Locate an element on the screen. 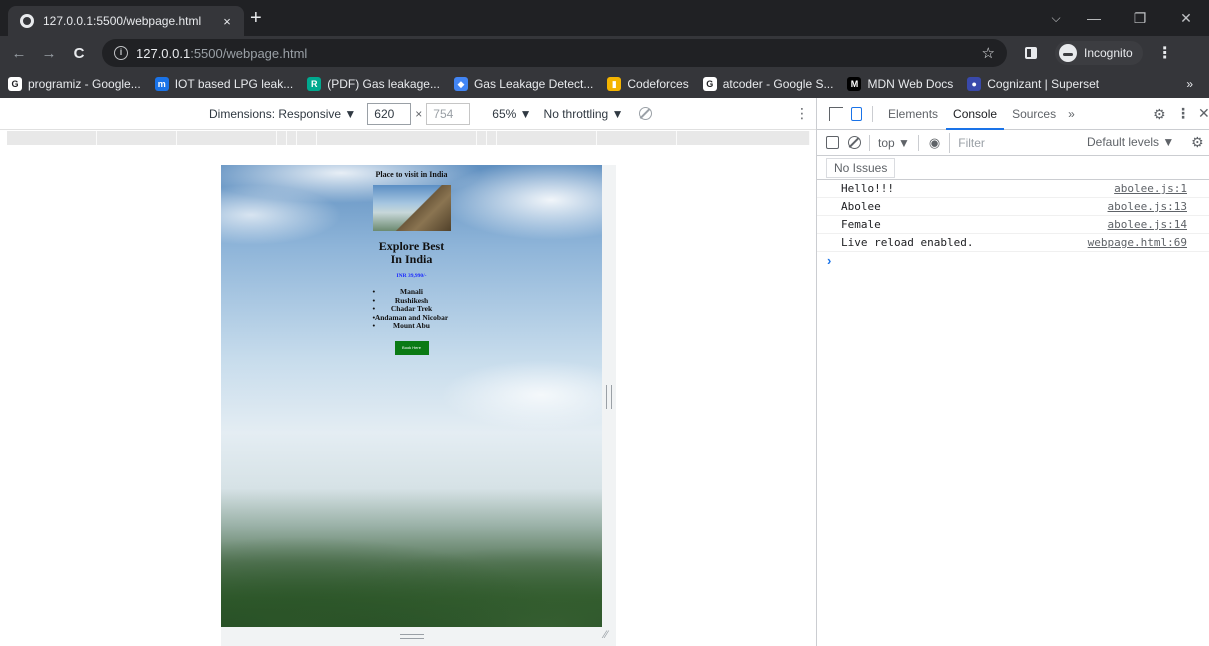 This screenshot has width=1209, height=646. book-here-button: Book Here is located at coordinates (411, 347).